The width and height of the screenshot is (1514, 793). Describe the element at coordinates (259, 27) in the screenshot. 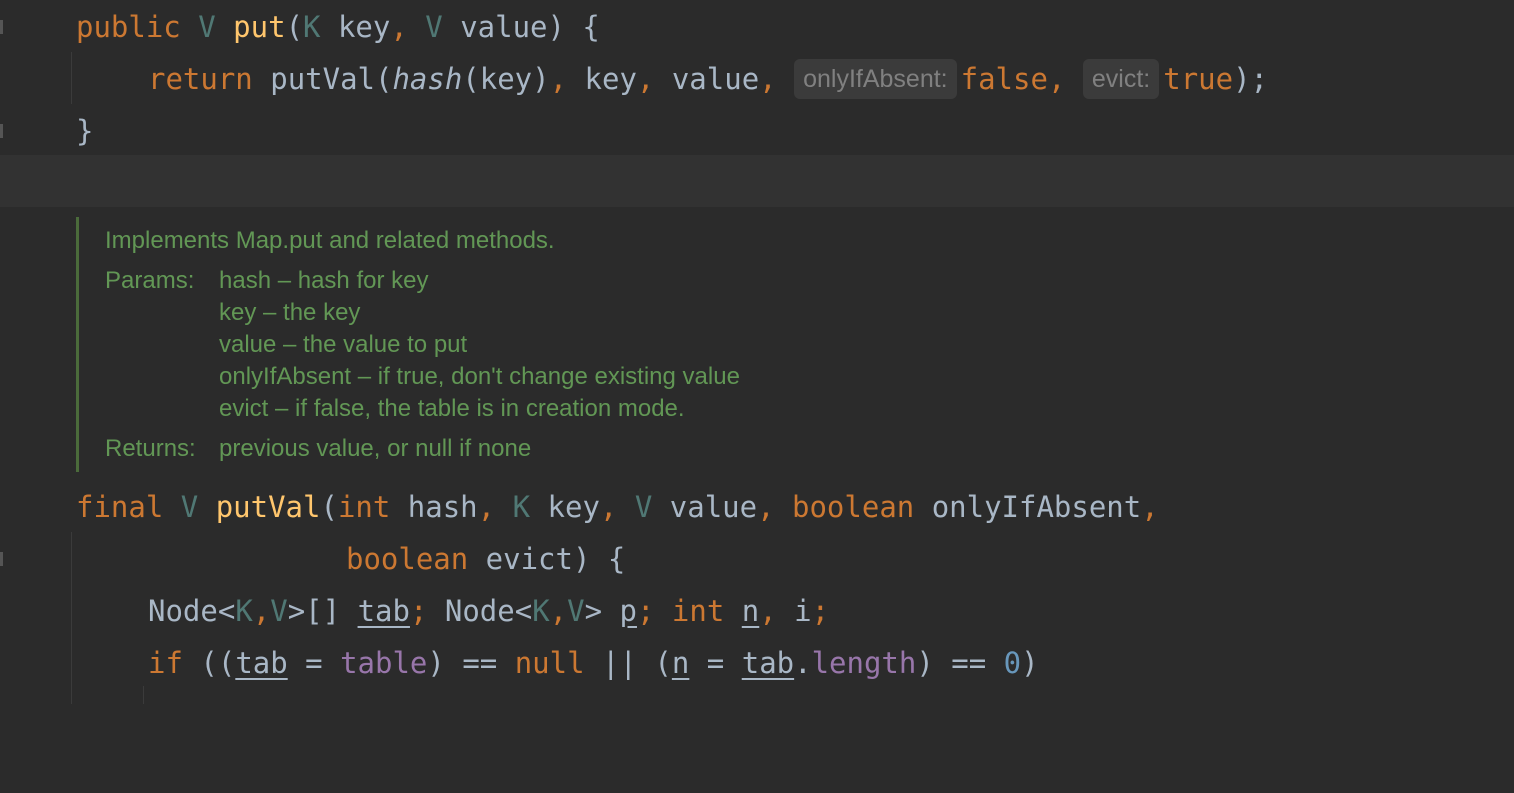

I see `method-name: put` at that location.